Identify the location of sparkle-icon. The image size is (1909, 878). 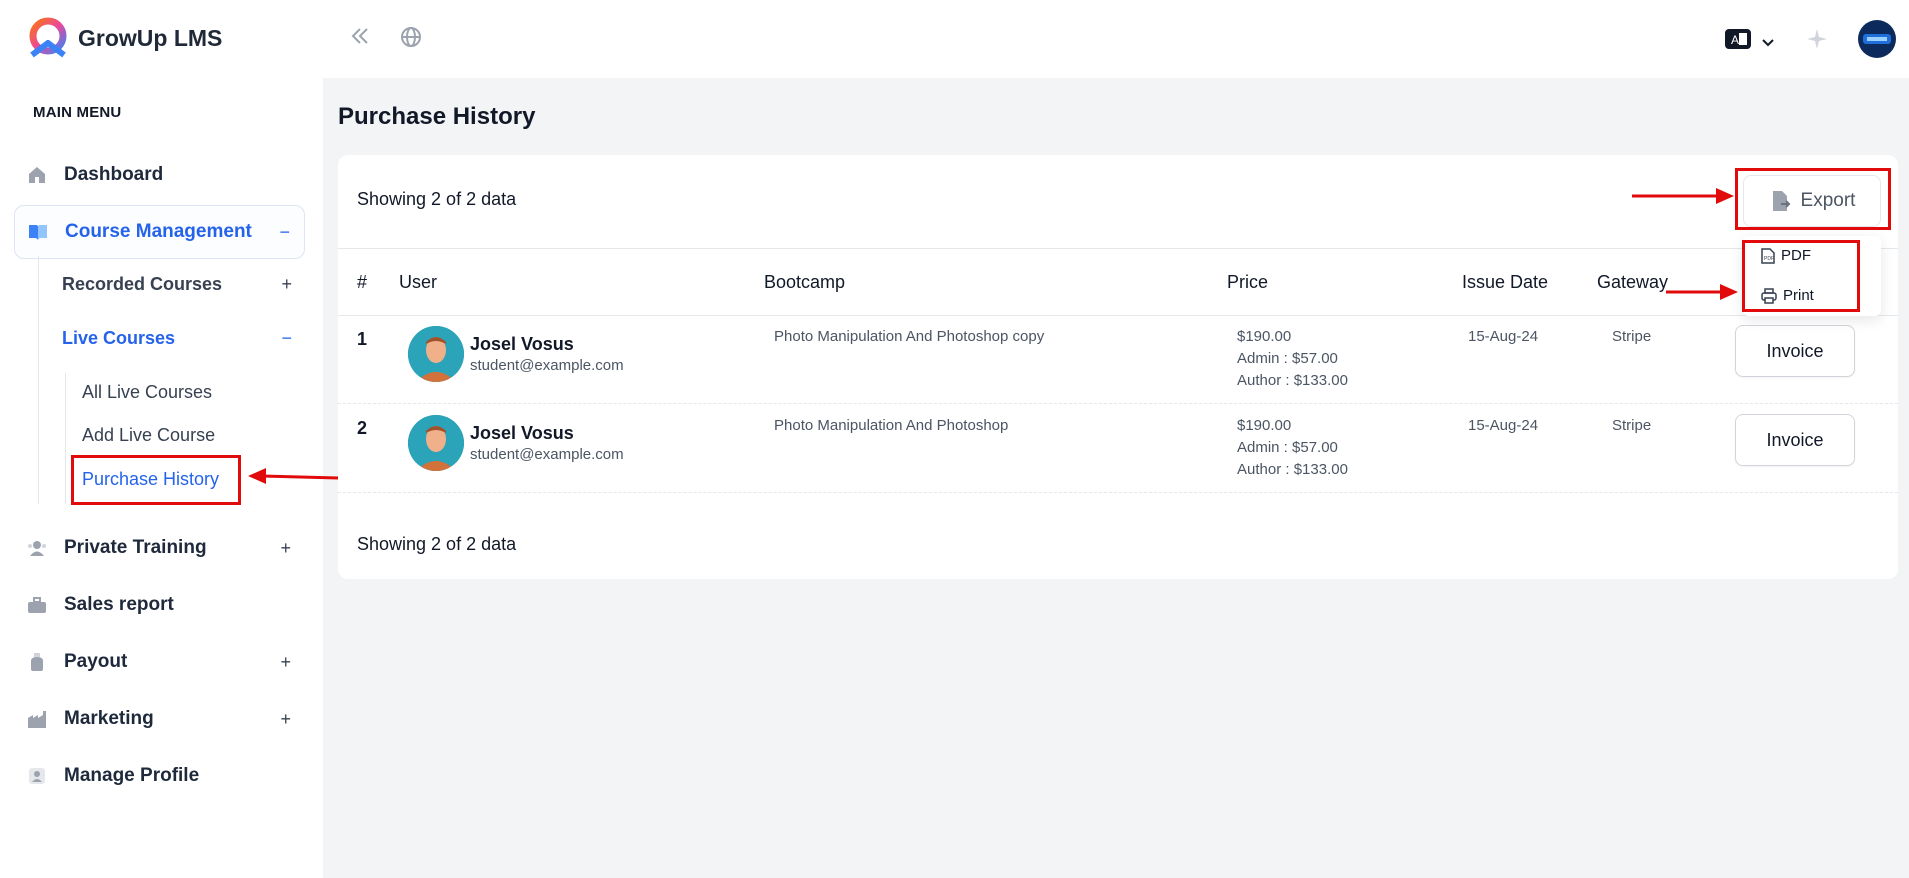
(1817, 42).